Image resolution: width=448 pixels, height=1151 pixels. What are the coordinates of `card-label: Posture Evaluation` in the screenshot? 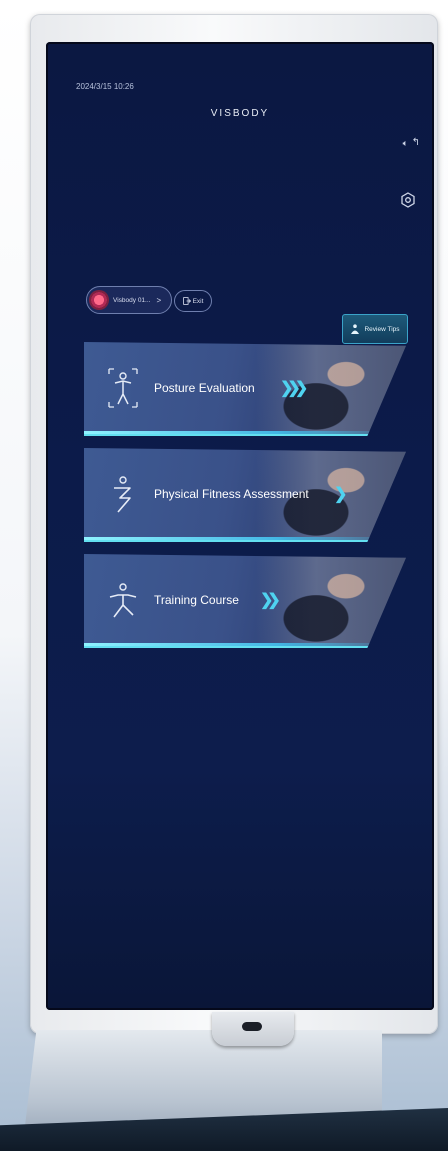 It's located at (204, 388).